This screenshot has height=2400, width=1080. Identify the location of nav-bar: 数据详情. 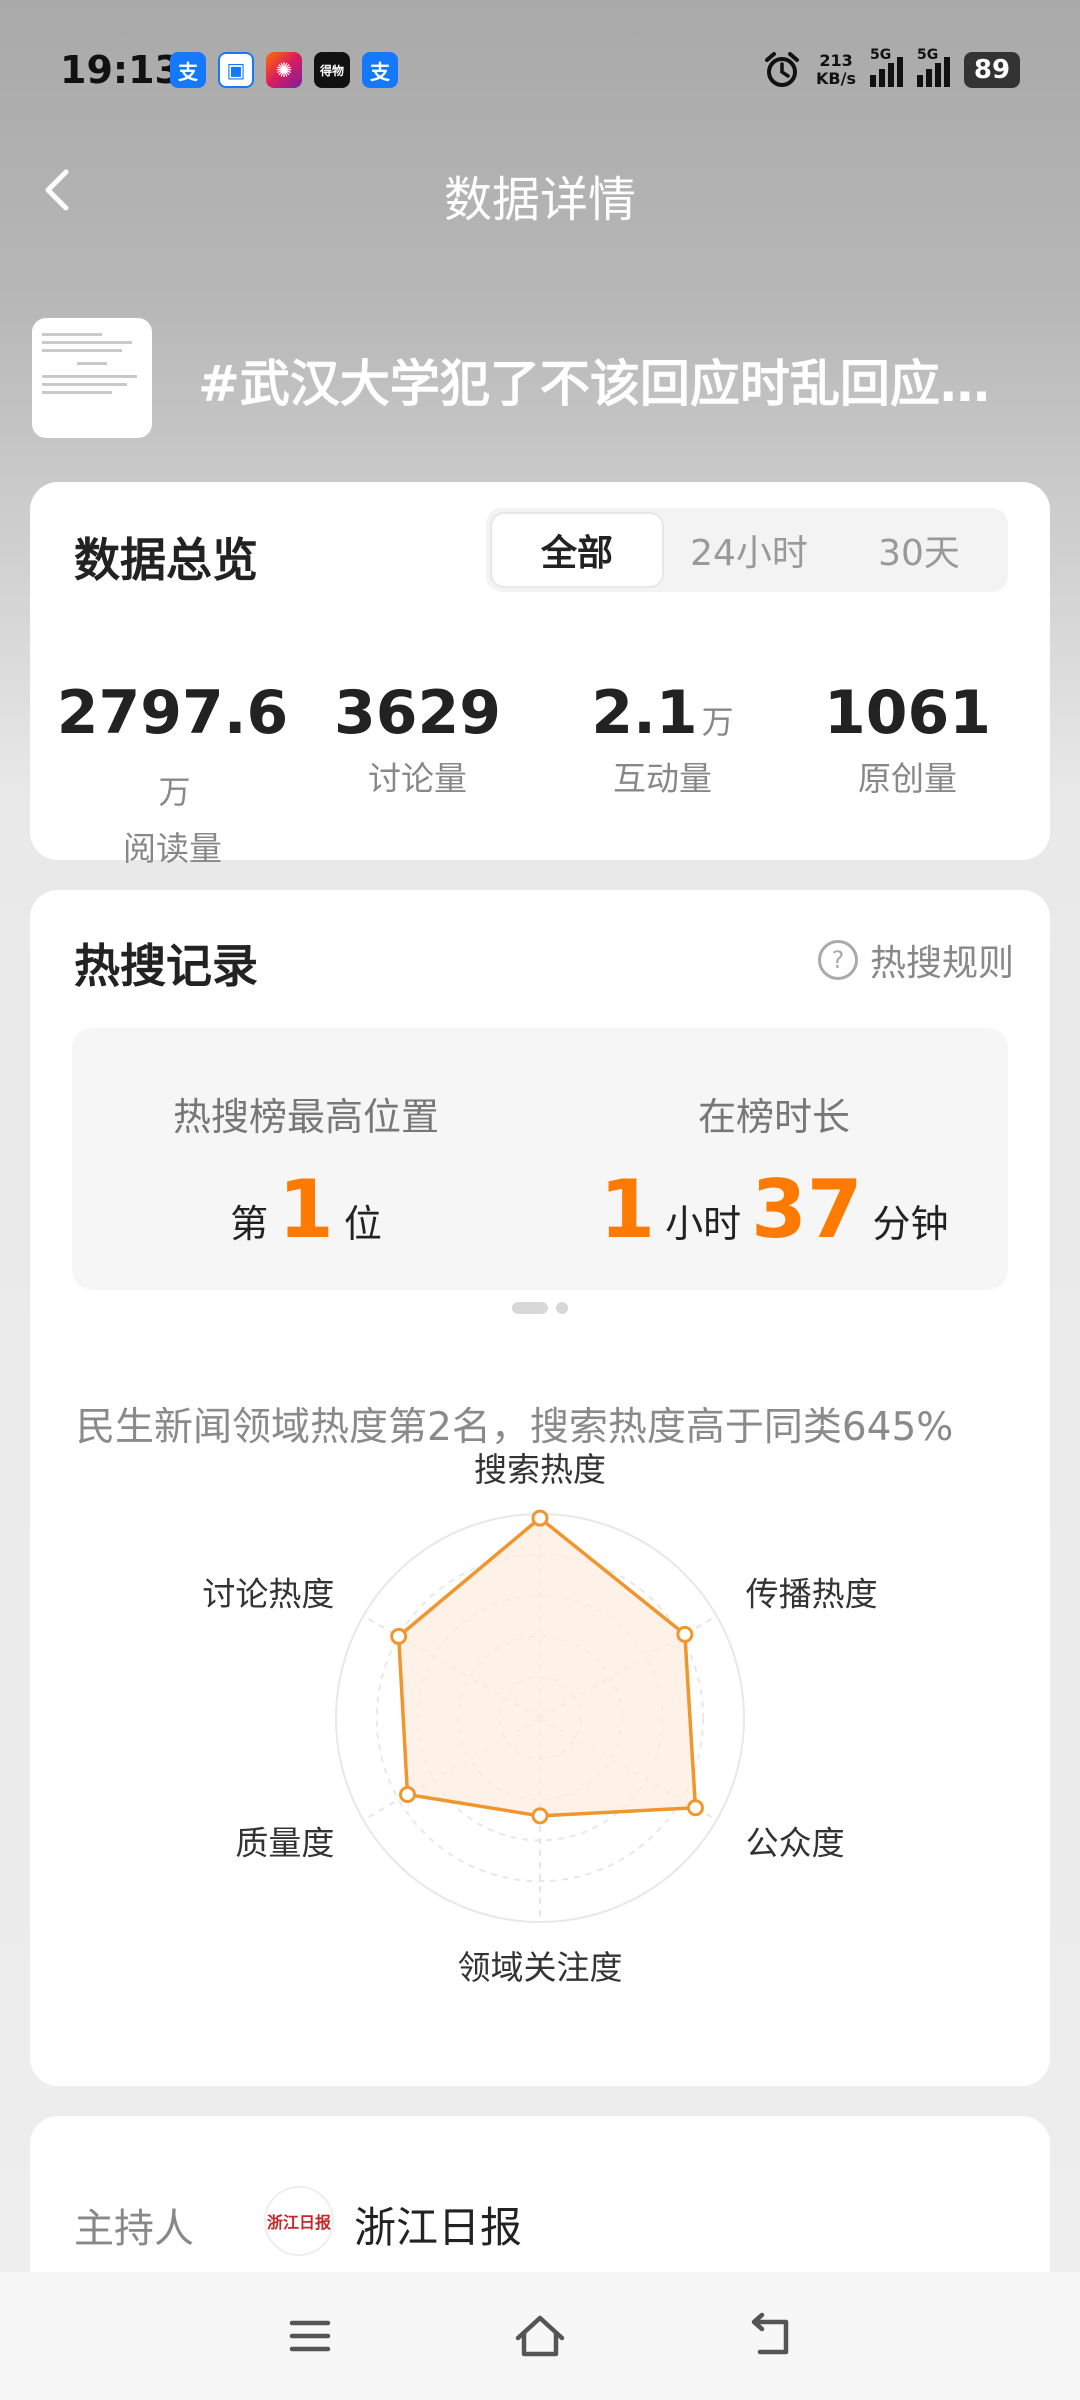
(540, 190).